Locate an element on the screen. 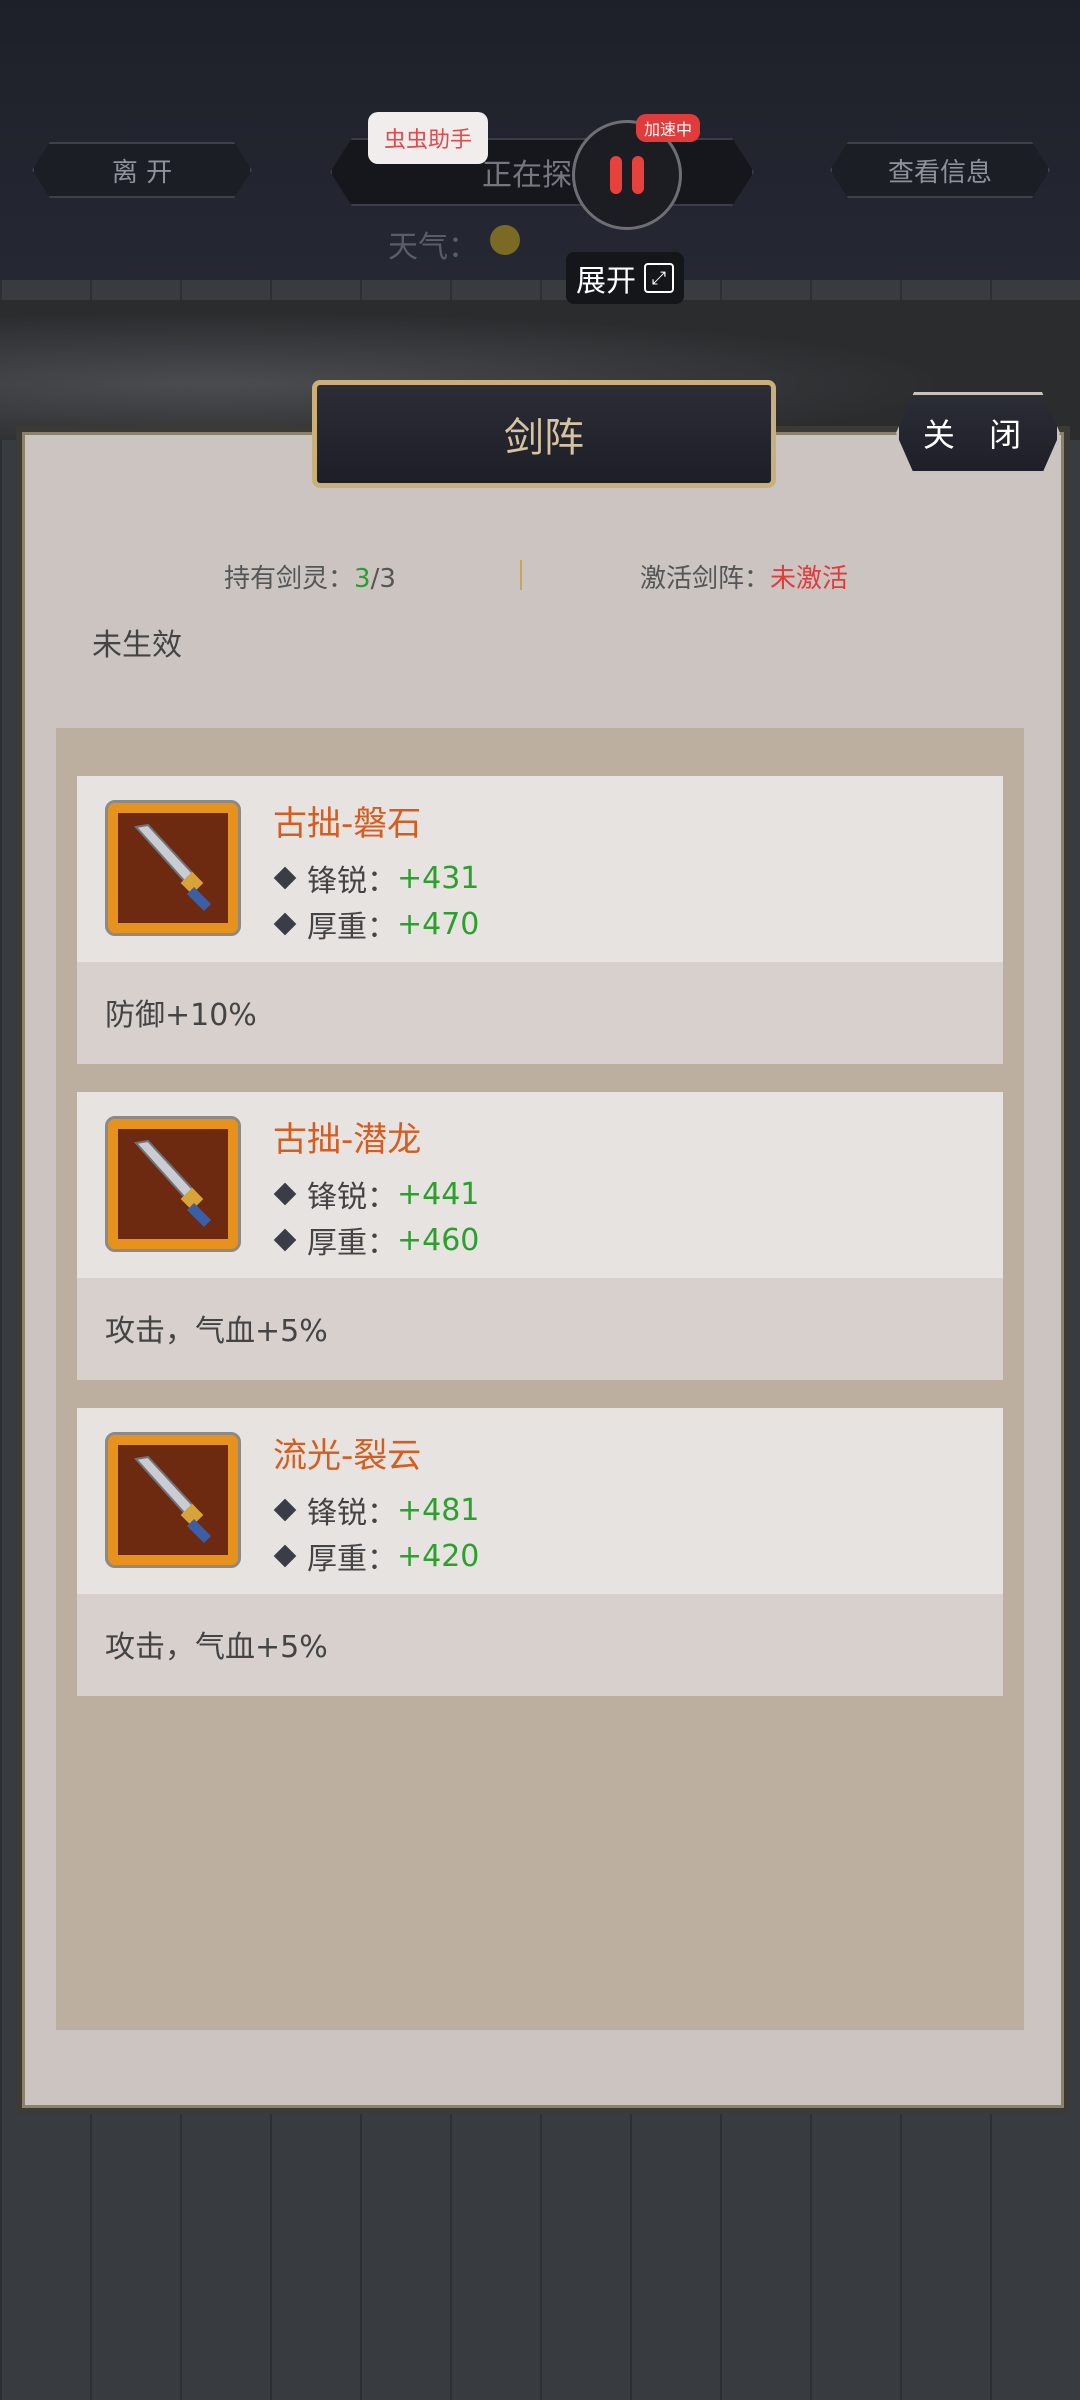  view-info-button: 查看信息 is located at coordinates (940, 170).